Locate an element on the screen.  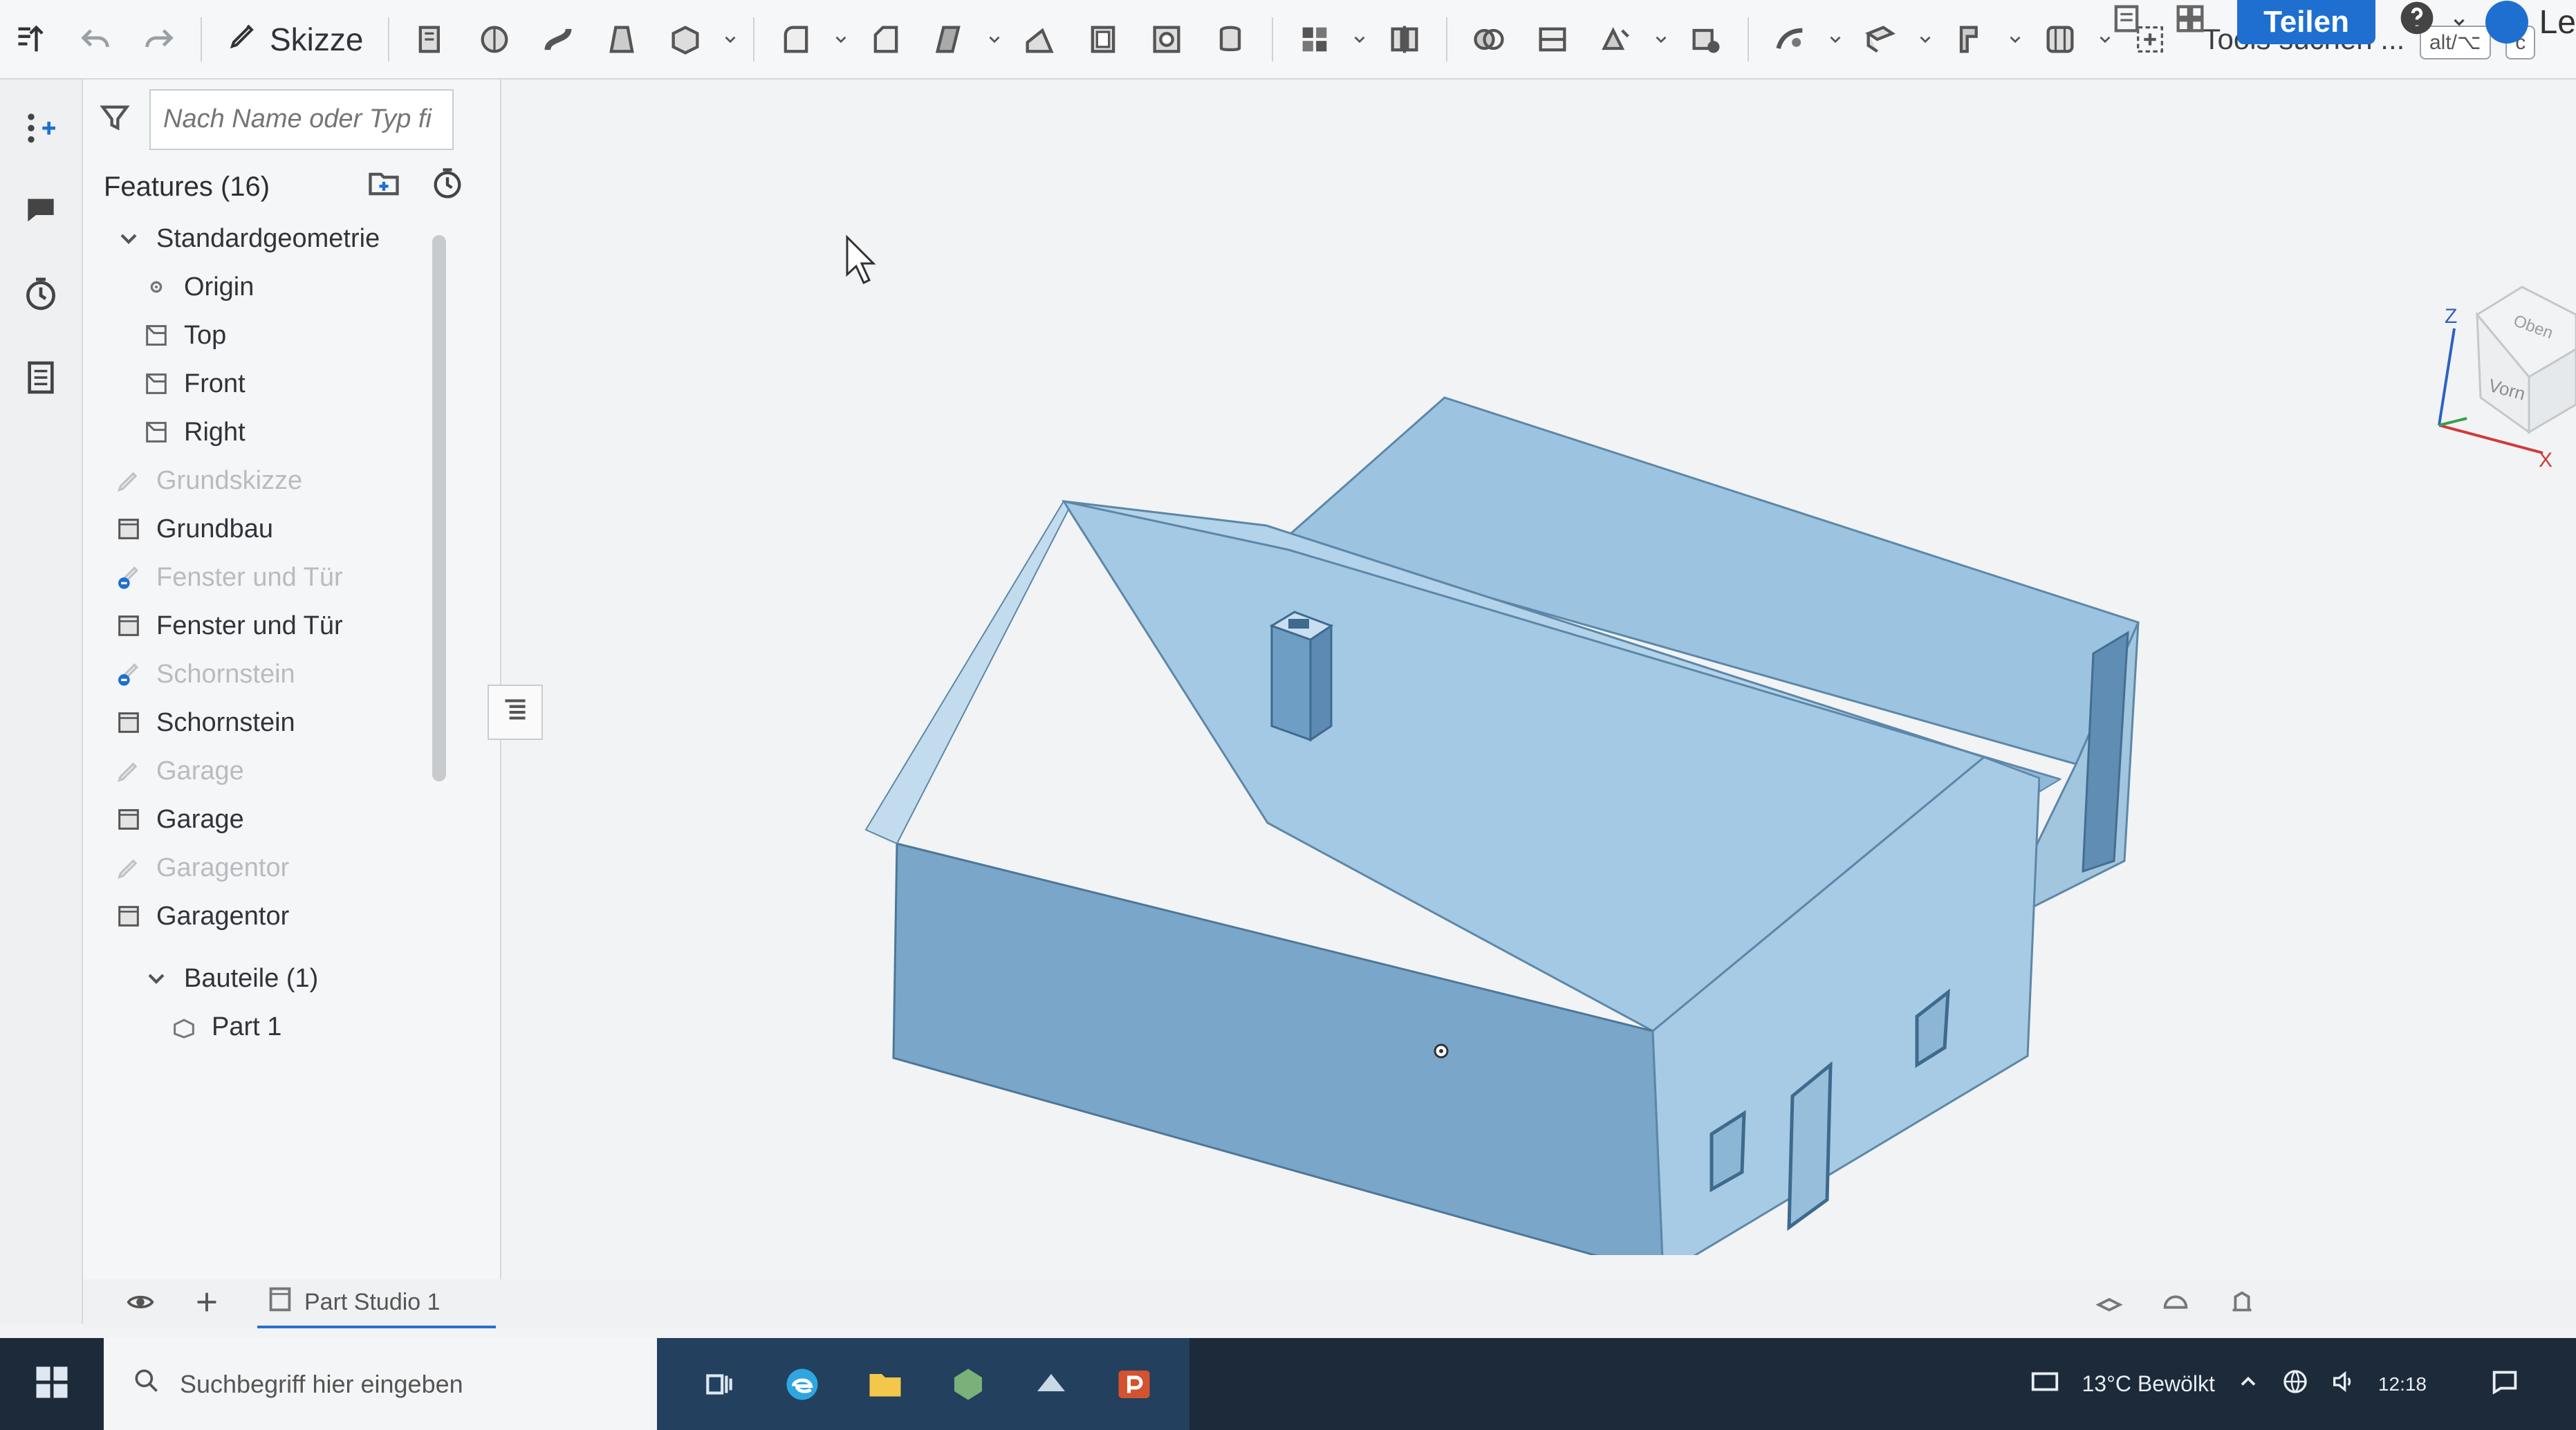
tree-item-part-1: Part 1 is located at coordinates (298, 1027).